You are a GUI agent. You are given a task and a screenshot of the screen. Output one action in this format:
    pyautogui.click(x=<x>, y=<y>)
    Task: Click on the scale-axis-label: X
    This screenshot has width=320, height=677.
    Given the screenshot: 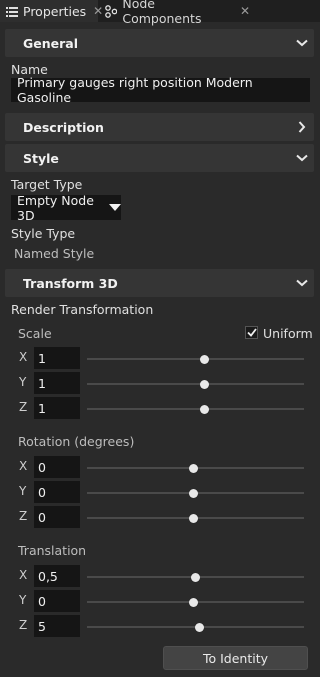 What is the action you would take?
    pyautogui.click(x=23, y=357)
    